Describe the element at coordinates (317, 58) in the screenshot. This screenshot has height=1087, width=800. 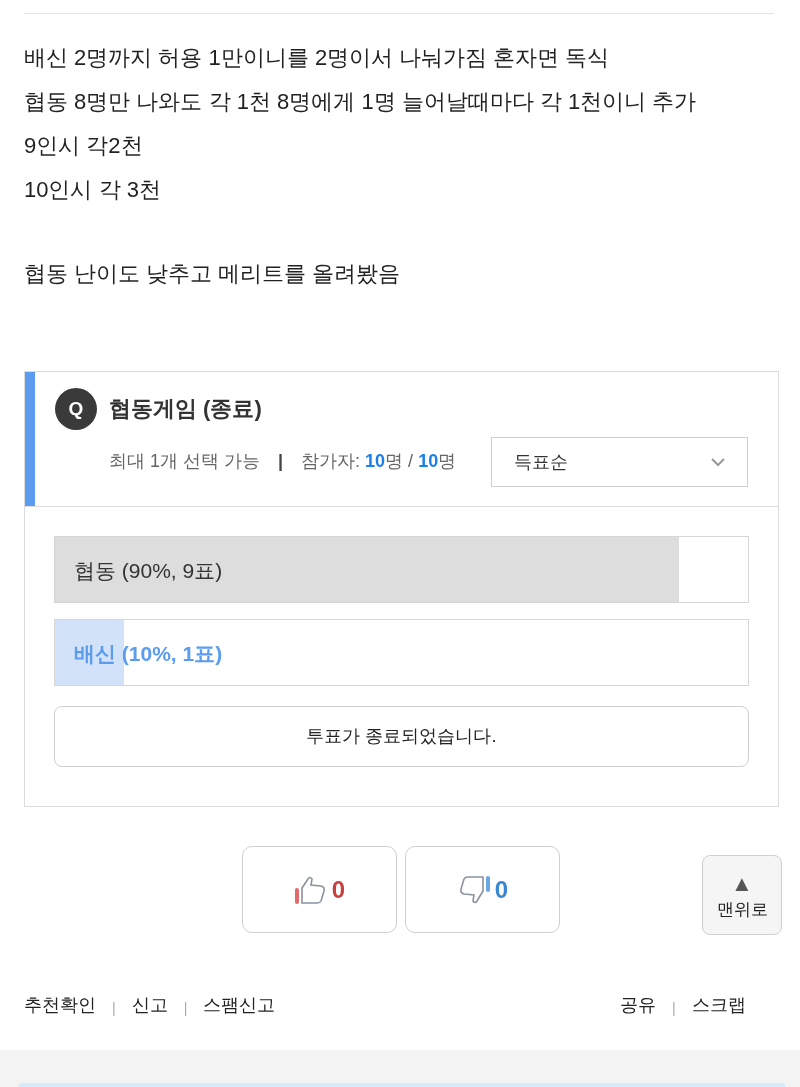
I see `body-text: 배신 2명까지 허용 1만이니를 2명이서 나눠가짐 혼자면 독식` at that location.